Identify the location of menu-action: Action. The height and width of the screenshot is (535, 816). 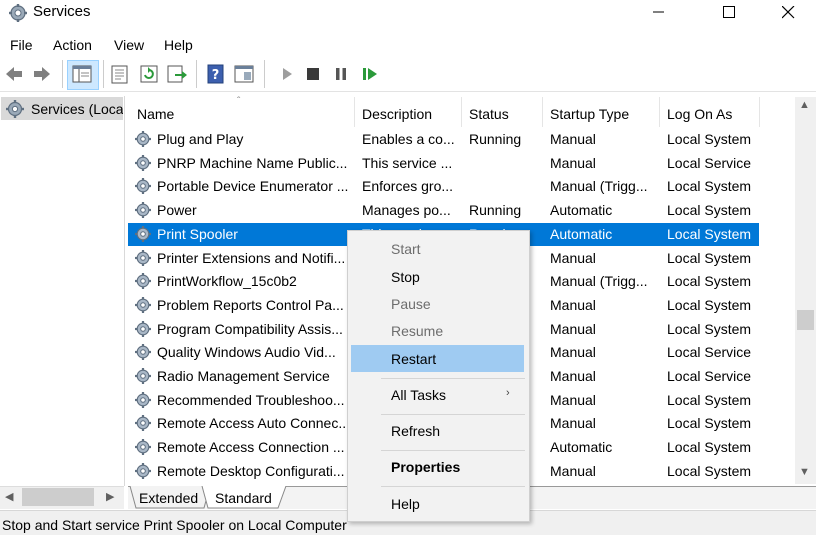
(72, 45).